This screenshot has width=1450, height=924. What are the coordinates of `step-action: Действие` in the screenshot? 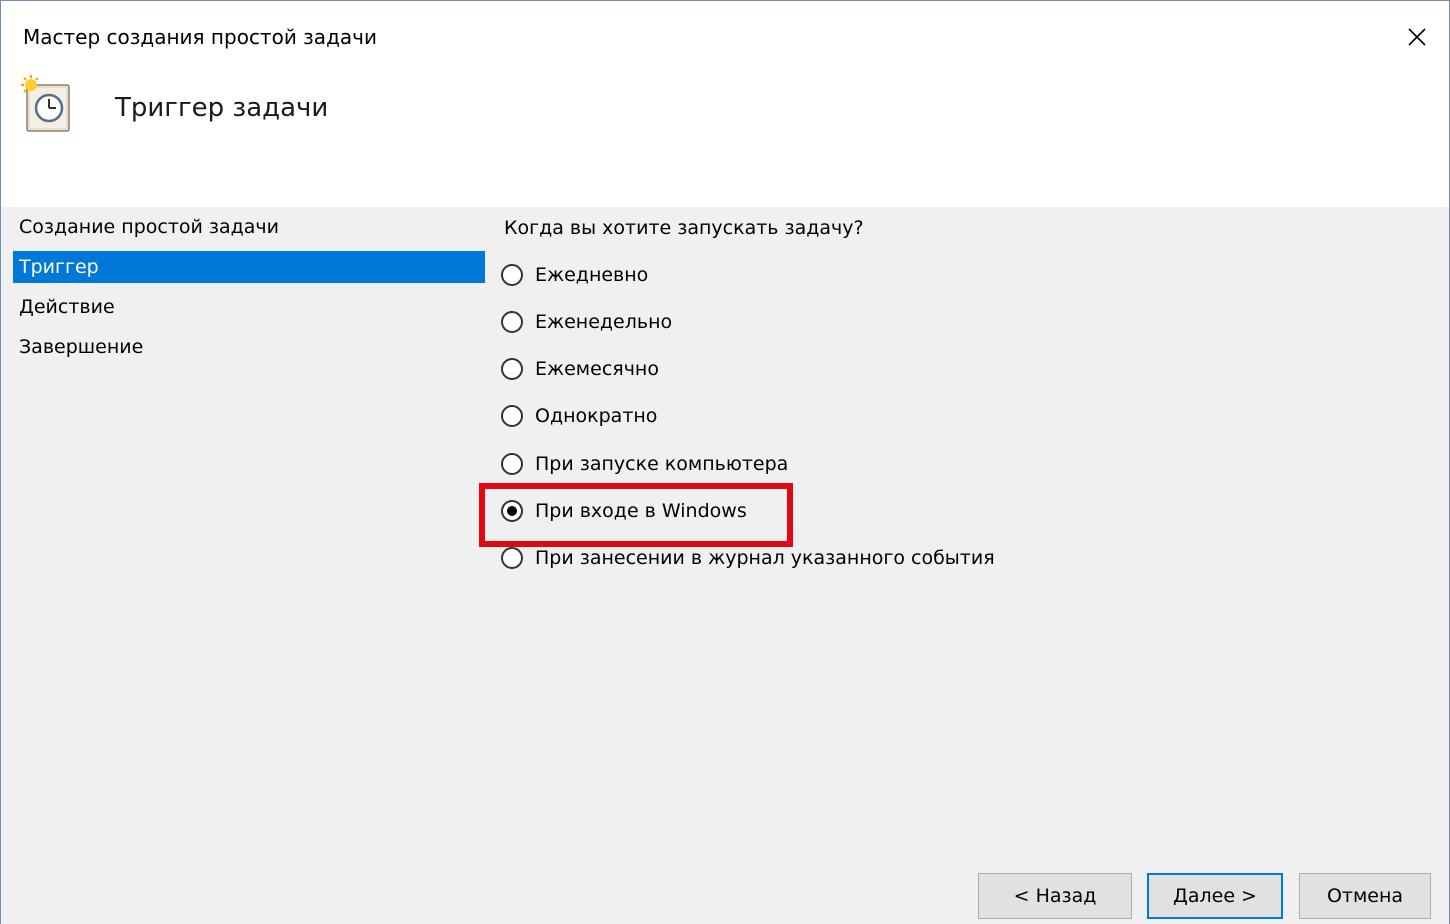 It's located at (249, 307).